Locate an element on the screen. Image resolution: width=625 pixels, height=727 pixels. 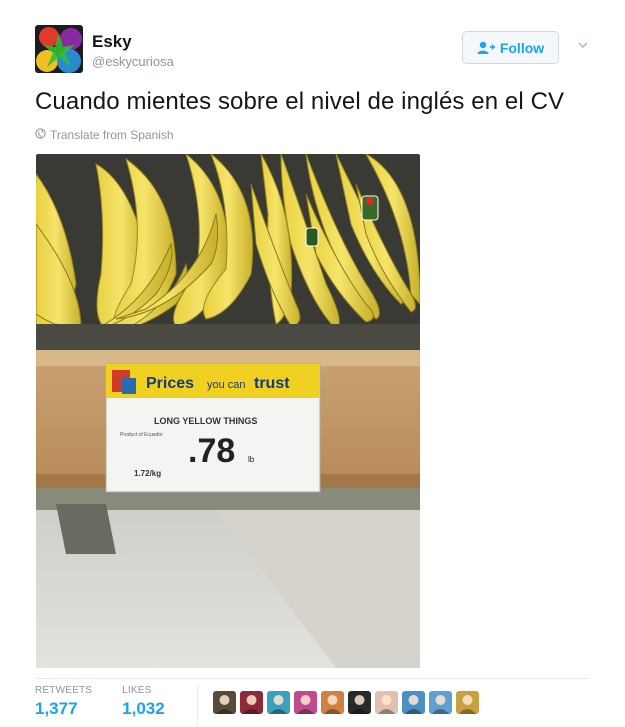
tweet-stats: RETWEETS 1,377 LIKES 1,032 is located at coordinates (115, 702).